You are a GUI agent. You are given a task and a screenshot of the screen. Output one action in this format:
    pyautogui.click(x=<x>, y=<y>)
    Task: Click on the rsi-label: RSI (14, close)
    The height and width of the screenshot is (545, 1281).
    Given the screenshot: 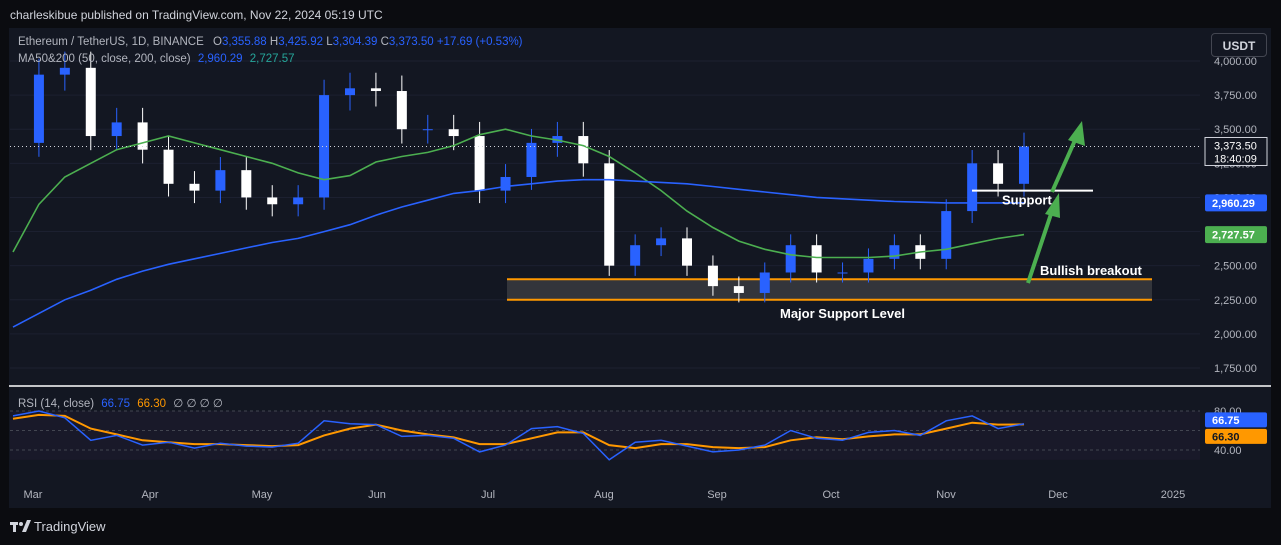 What is the action you would take?
    pyautogui.click(x=56, y=404)
    